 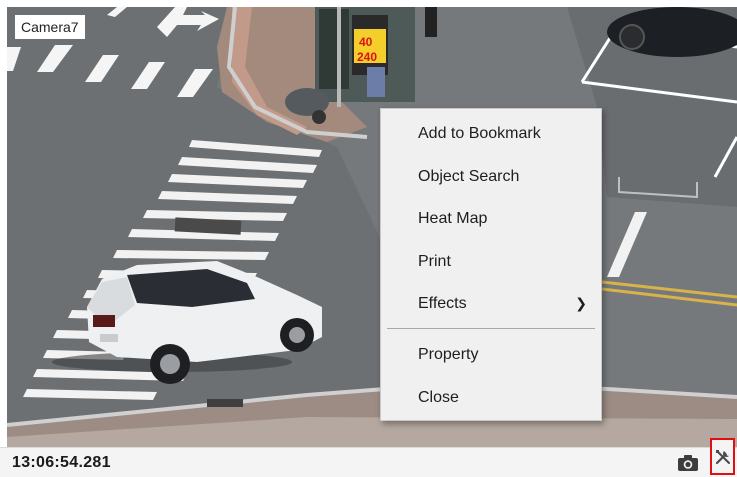 I want to click on menu-item-add-to-bookmark: Add to Bookmark, so click(x=491, y=134).